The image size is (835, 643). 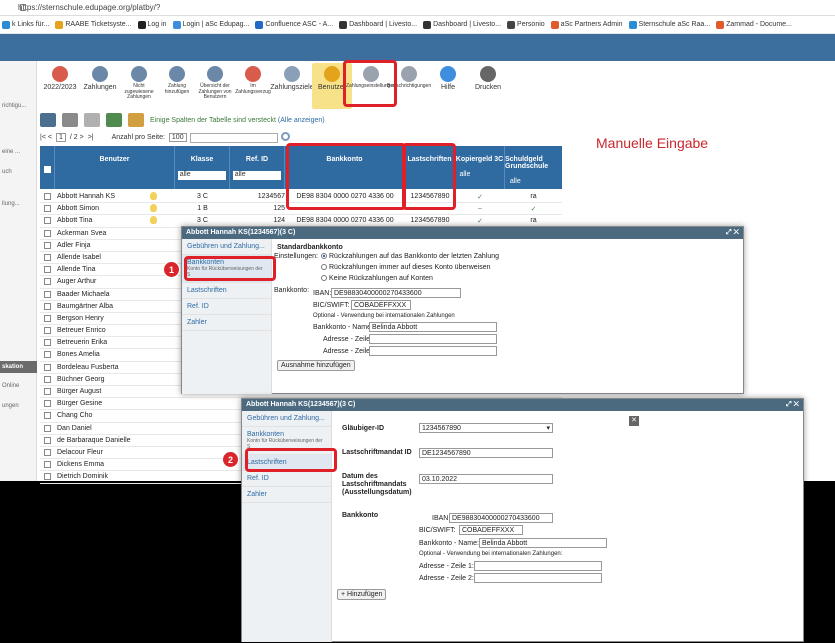 What do you see at coordinates (10, 386) in the screenshot?
I see `leftnav-item: Online` at bounding box center [10, 386].